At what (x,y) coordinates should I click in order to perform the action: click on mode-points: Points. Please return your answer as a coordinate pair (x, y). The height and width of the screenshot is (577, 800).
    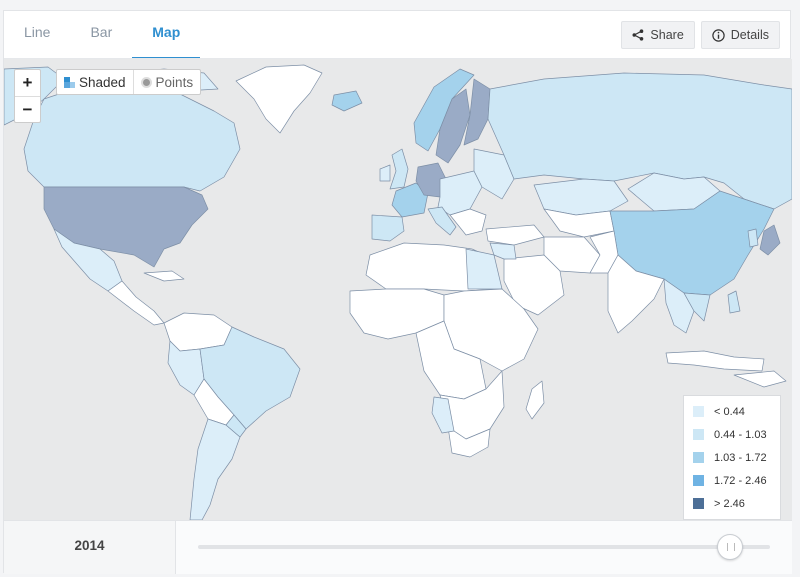
    Looking at the image, I should click on (166, 82).